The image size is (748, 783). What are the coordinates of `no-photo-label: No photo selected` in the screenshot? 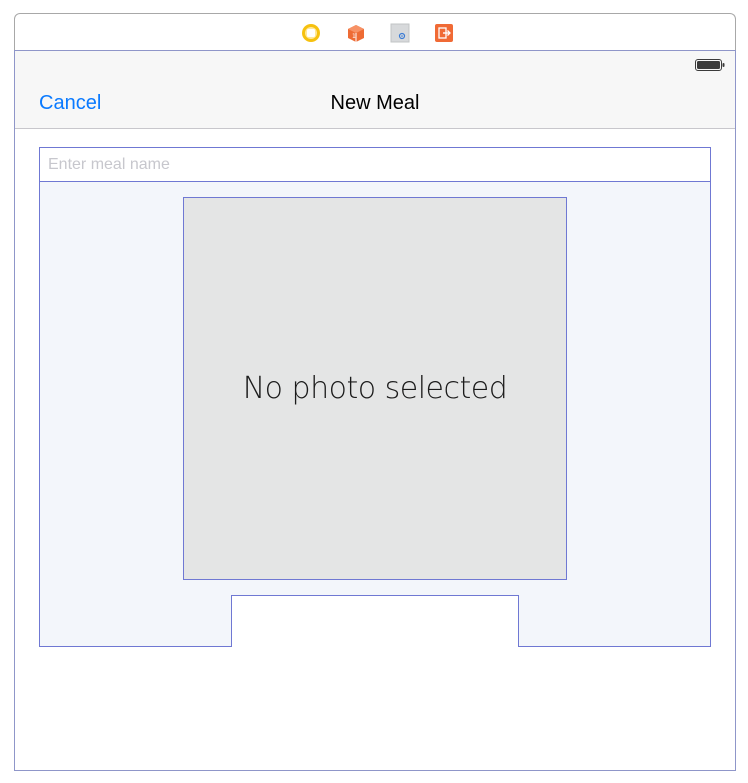 It's located at (375, 388).